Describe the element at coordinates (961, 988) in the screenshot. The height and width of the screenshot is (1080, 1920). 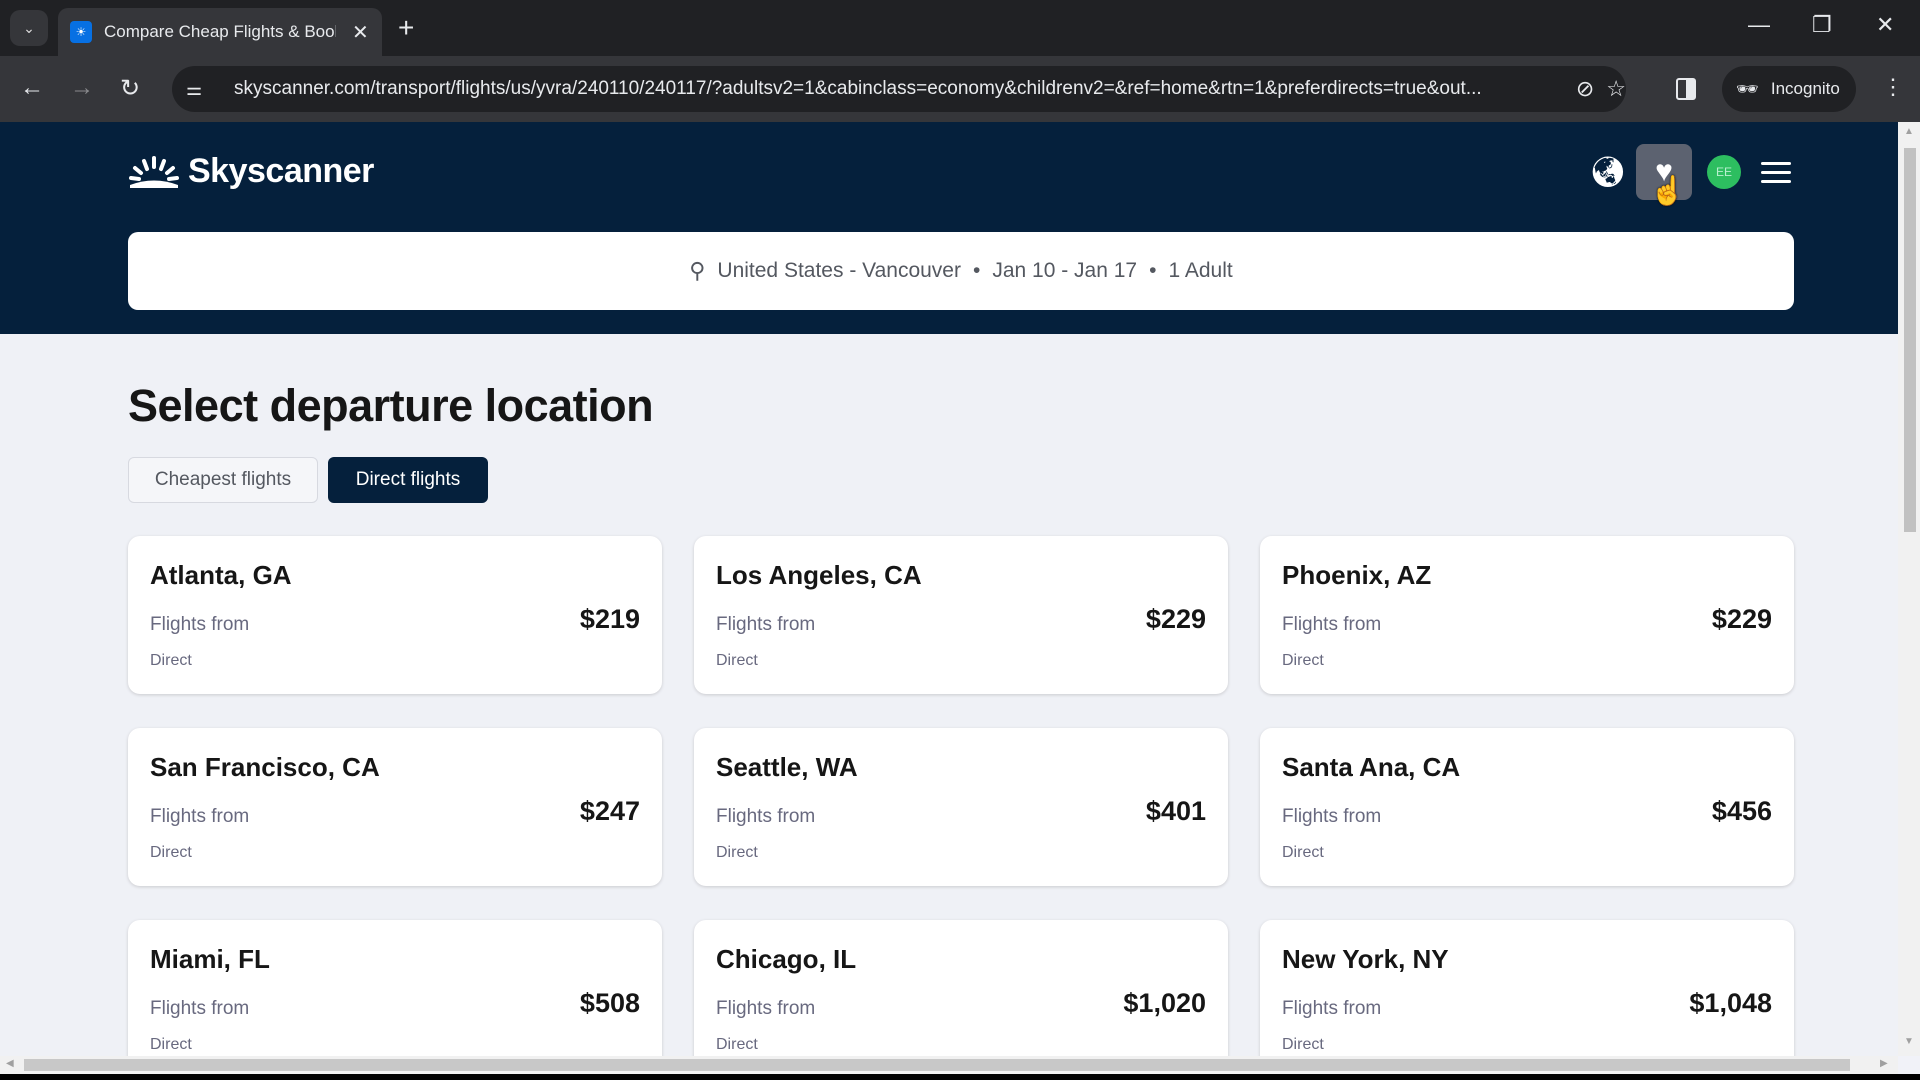
I see `destination-card: Chicago, IL Flights from $1,020 Direct` at that location.